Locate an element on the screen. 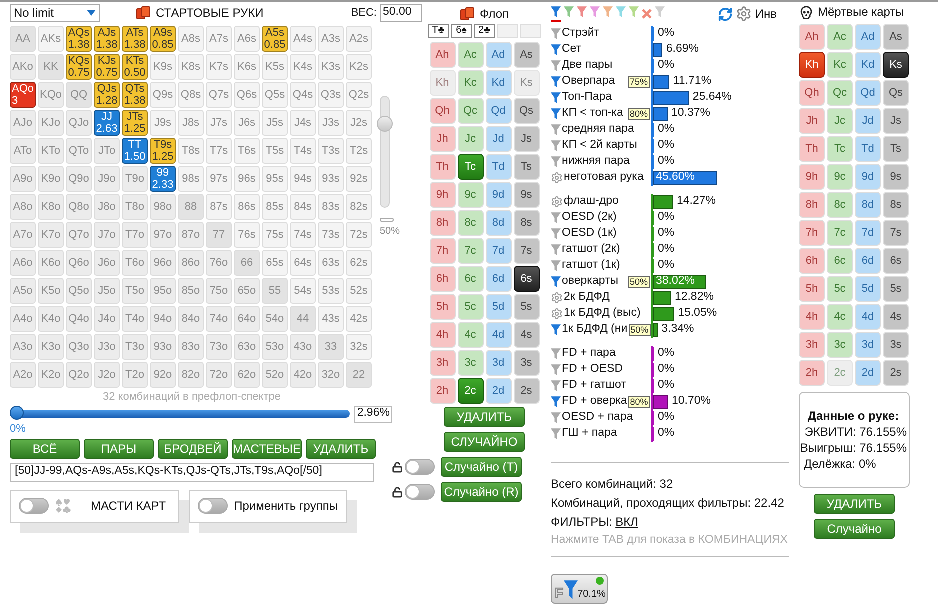 The height and width of the screenshot is (613, 938). hand-cell: KK is located at coordinates (51, 67).